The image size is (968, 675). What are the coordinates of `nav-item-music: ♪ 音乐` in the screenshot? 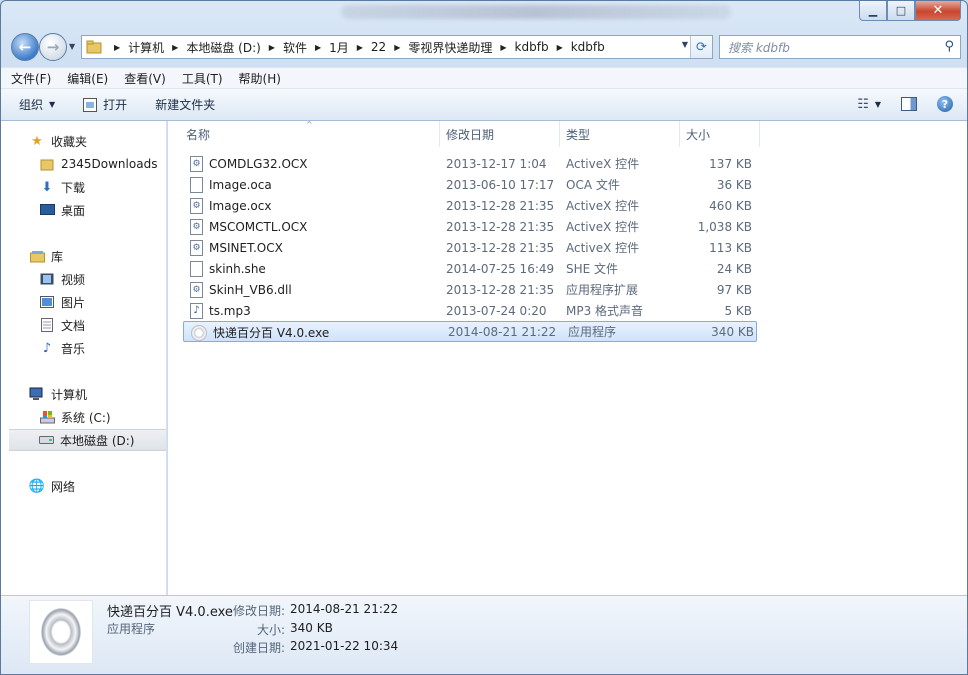 It's located at (84, 348).